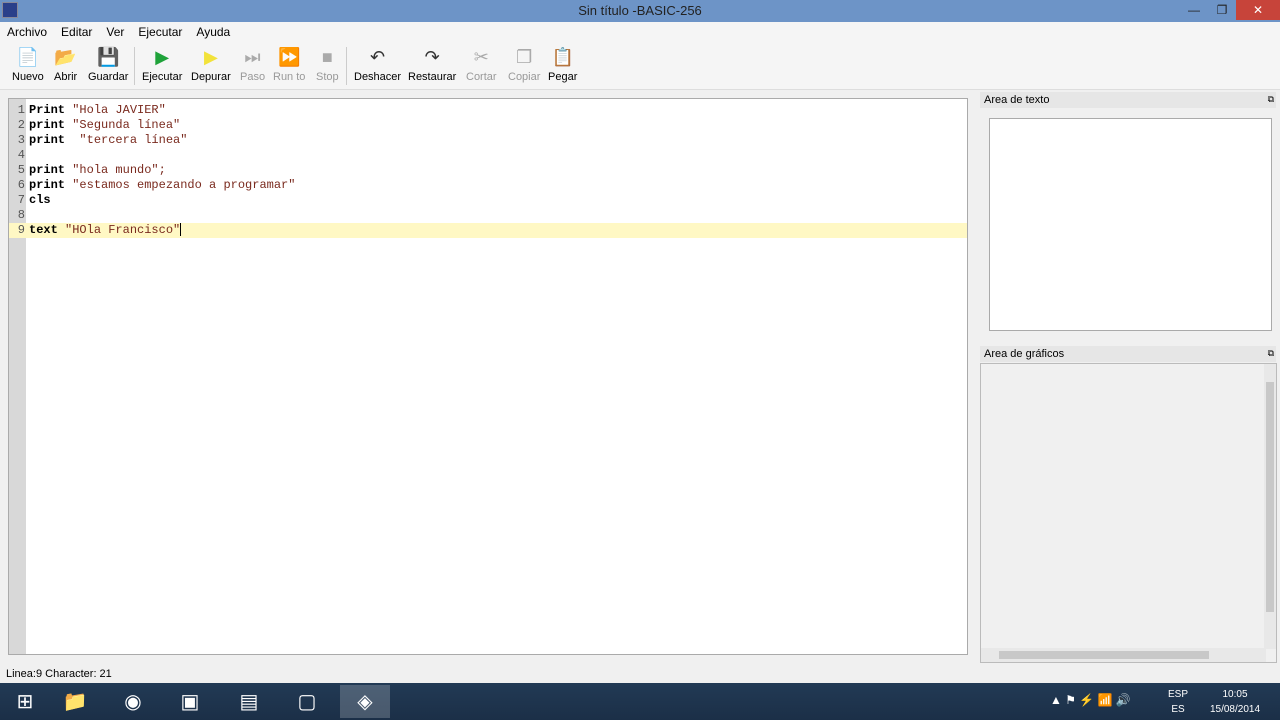 The image size is (1280, 720). Describe the element at coordinates (488, 140) in the screenshot. I see `code-line: 3 print "tercera línea"` at that location.